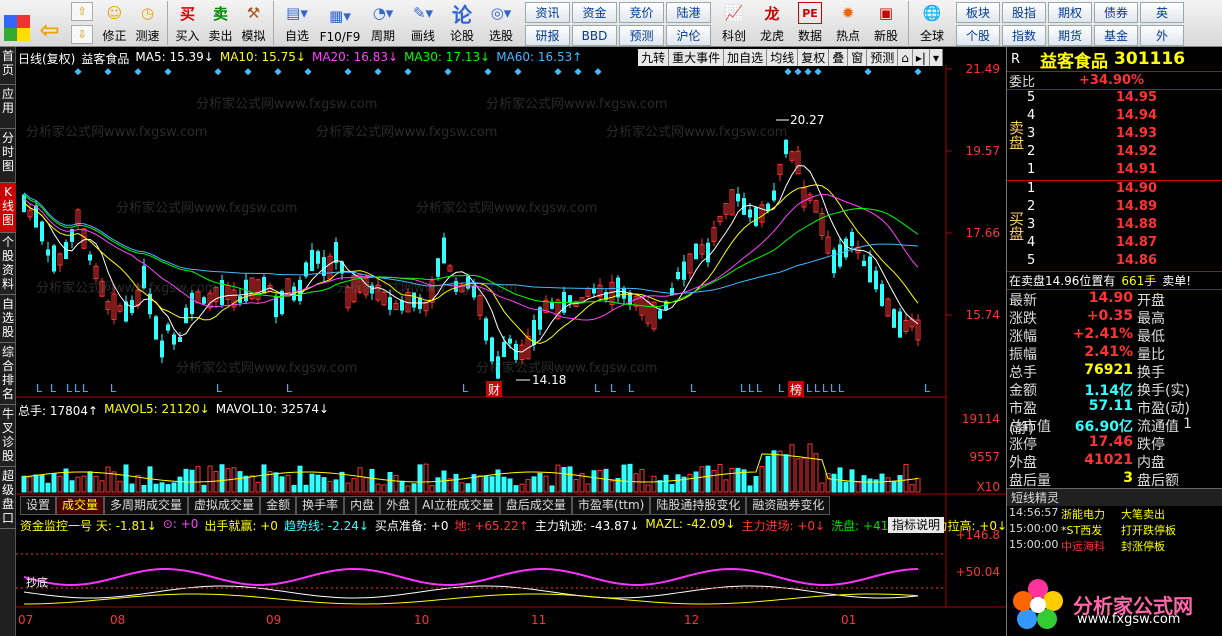  Describe the element at coordinates (1123, 208) in the screenshot. I see `buy-level: 2 14.89` at that location.